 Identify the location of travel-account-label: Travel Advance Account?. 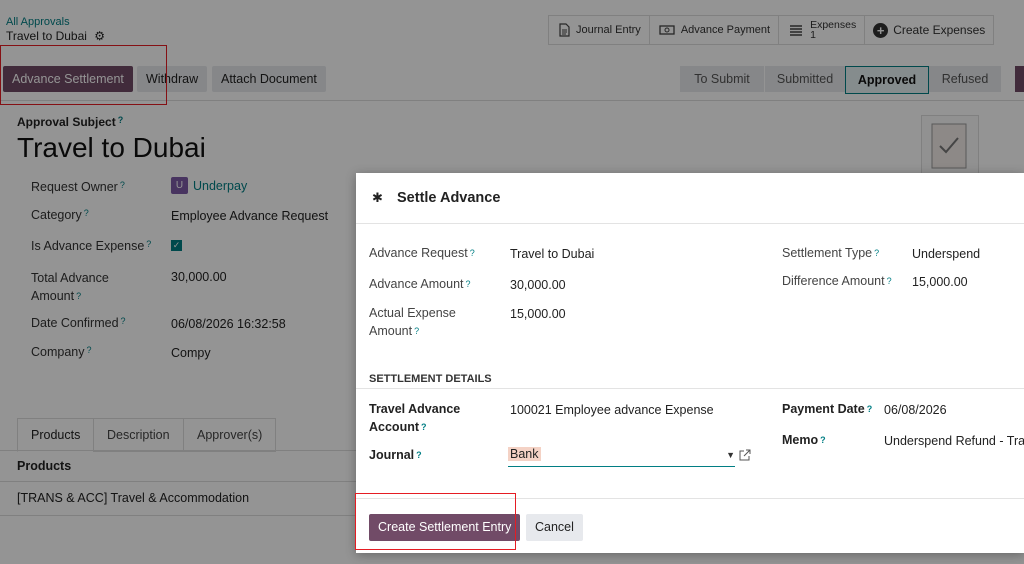
(415, 418).